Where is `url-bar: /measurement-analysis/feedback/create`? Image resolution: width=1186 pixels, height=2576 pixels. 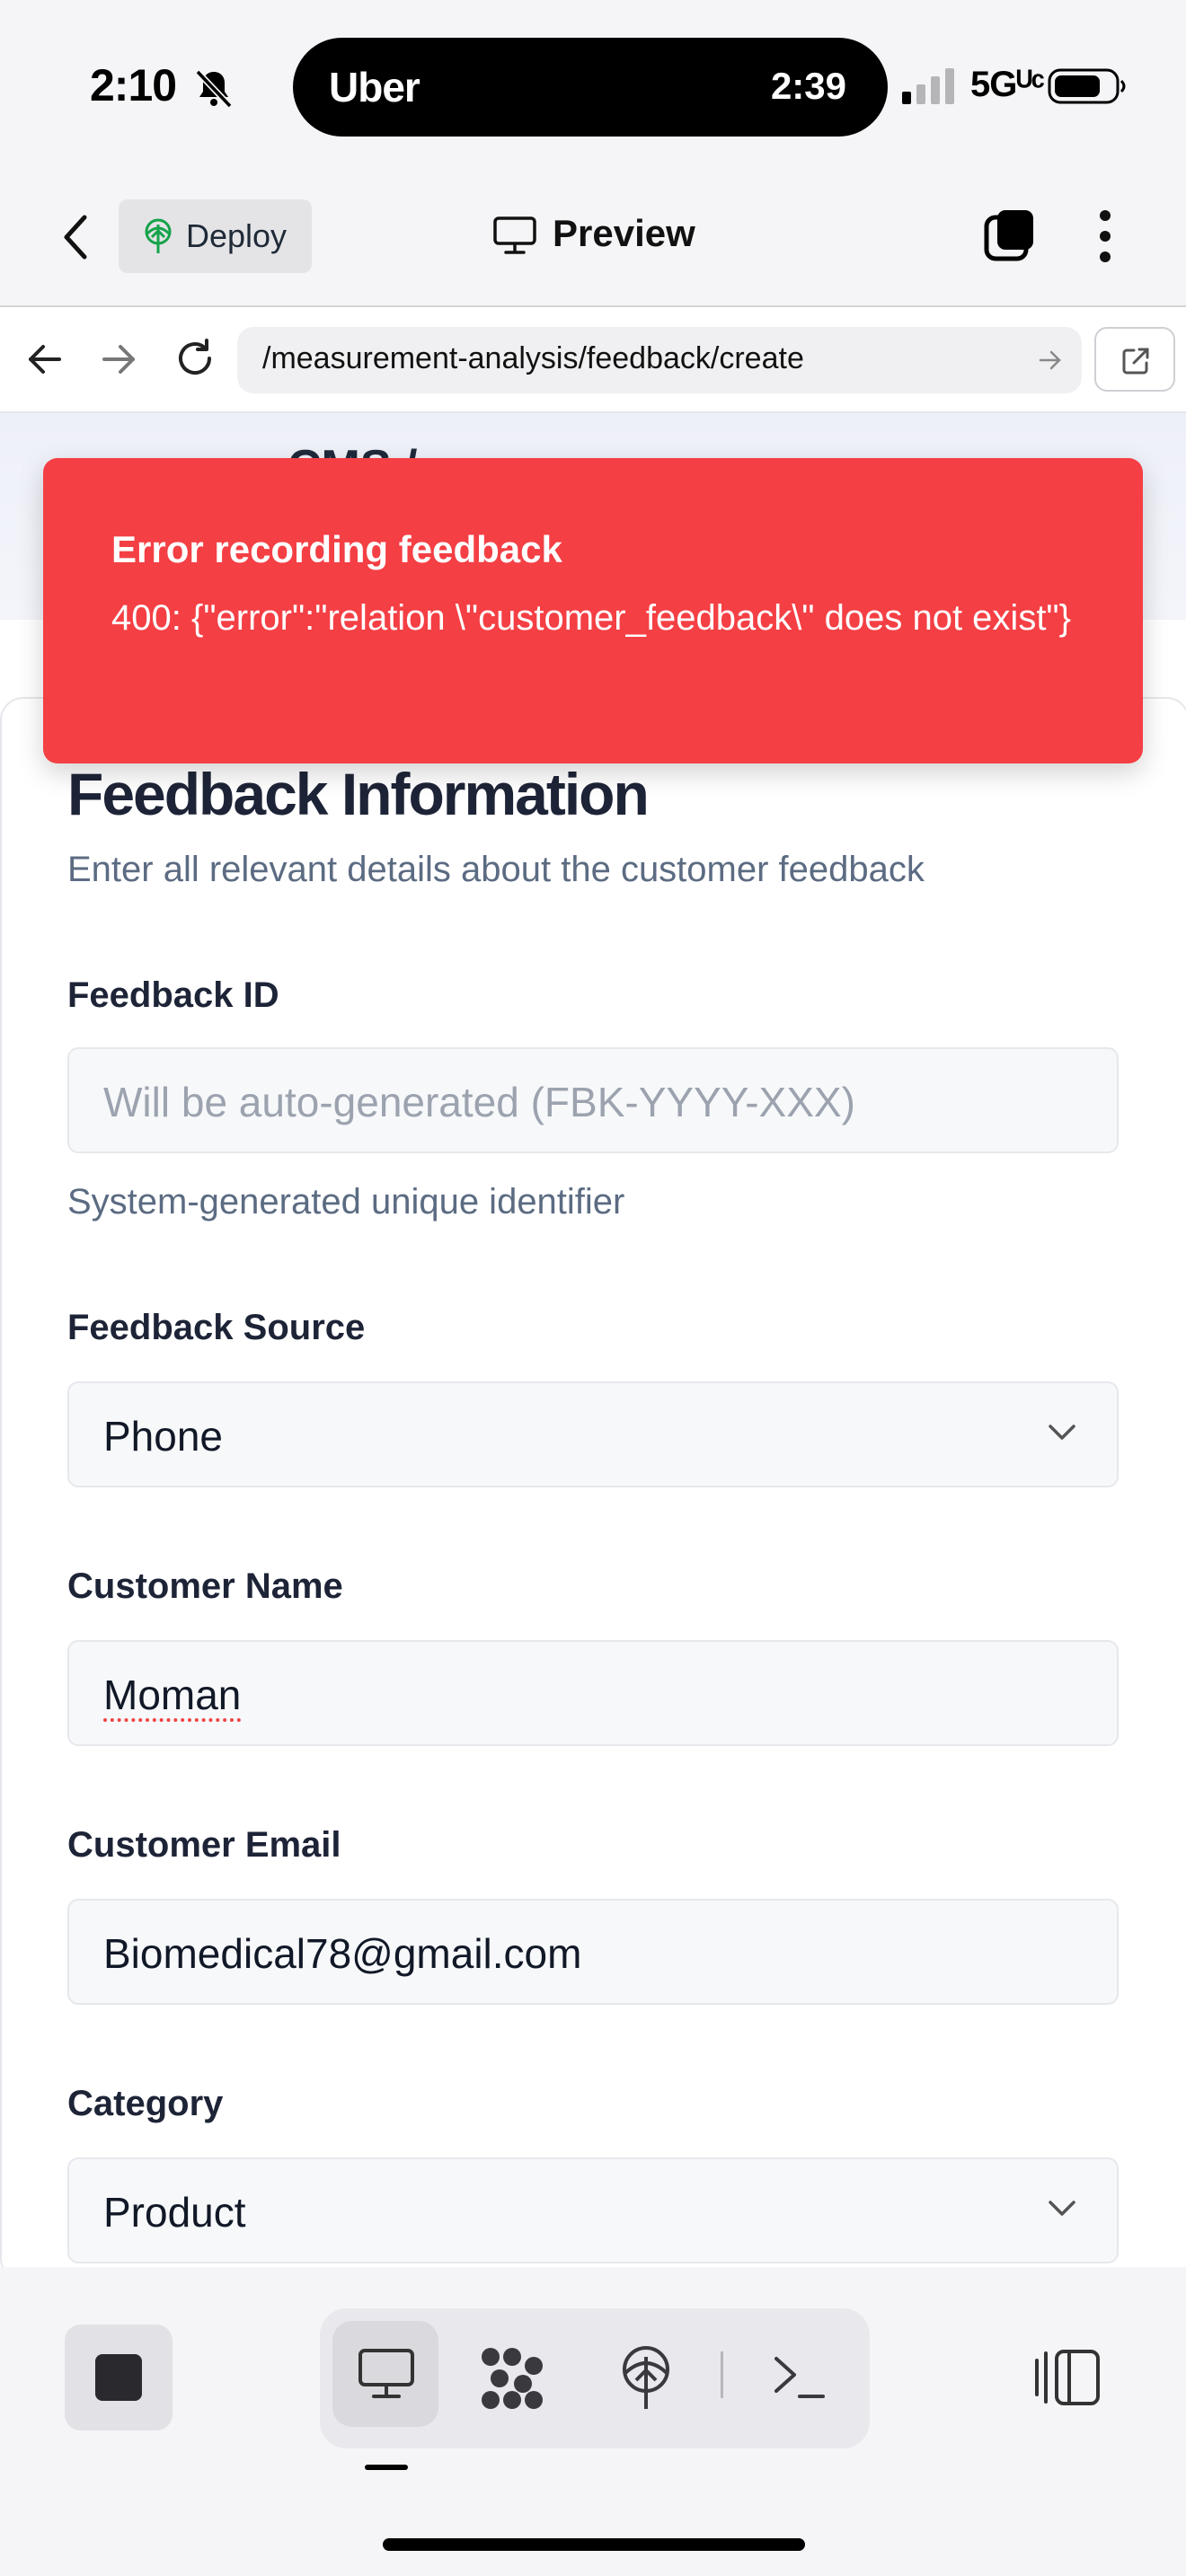 url-bar: /measurement-analysis/feedback/create is located at coordinates (659, 360).